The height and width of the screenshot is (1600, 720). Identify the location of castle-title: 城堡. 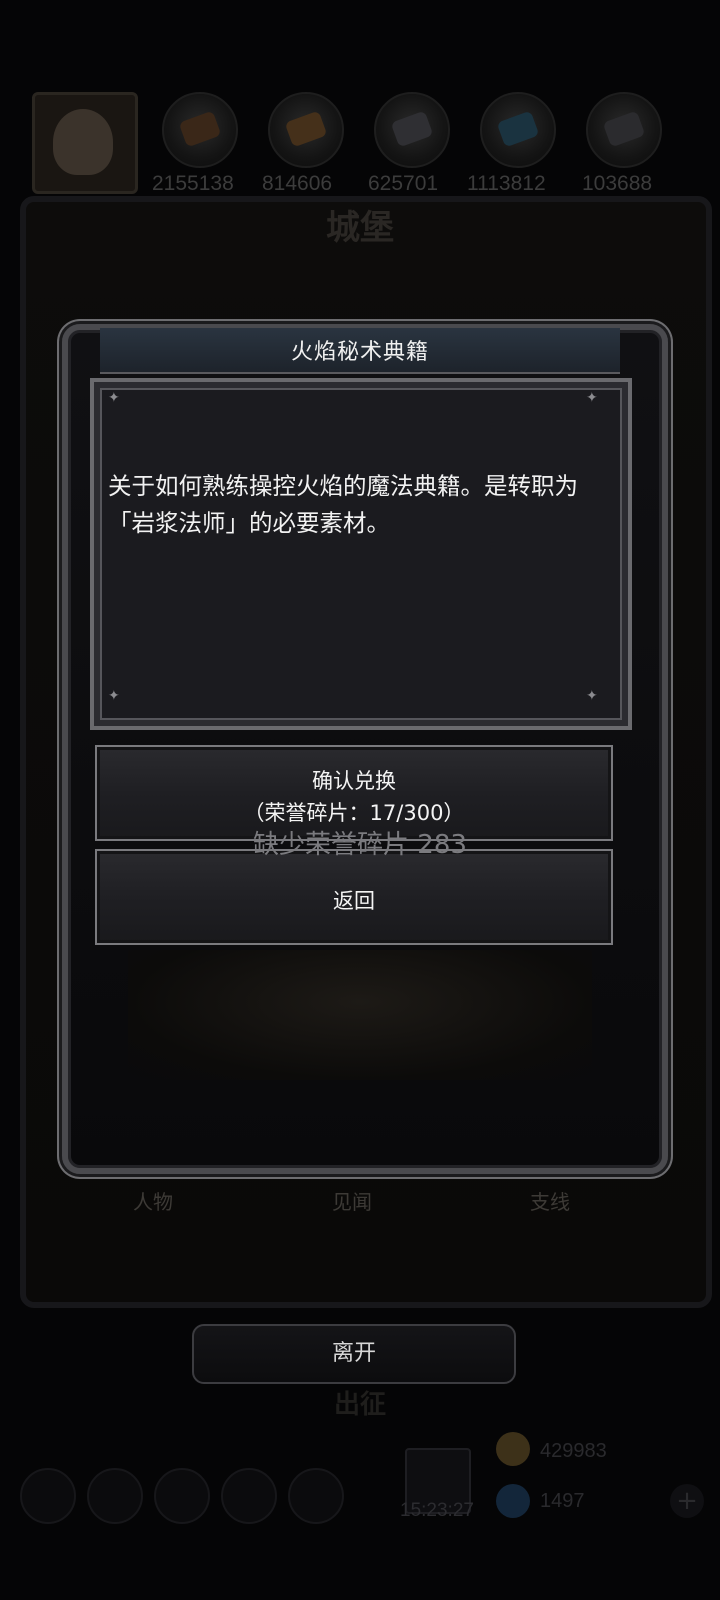
(360, 228).